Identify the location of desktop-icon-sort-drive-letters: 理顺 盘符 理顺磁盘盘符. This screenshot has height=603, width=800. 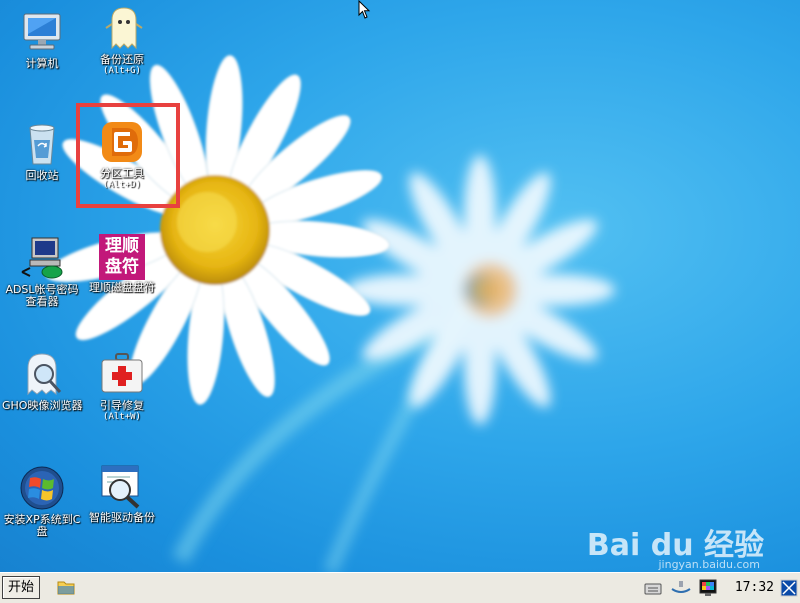
(122, 264).